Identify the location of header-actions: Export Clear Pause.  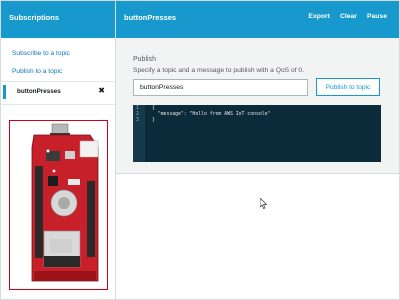
(347, 16).